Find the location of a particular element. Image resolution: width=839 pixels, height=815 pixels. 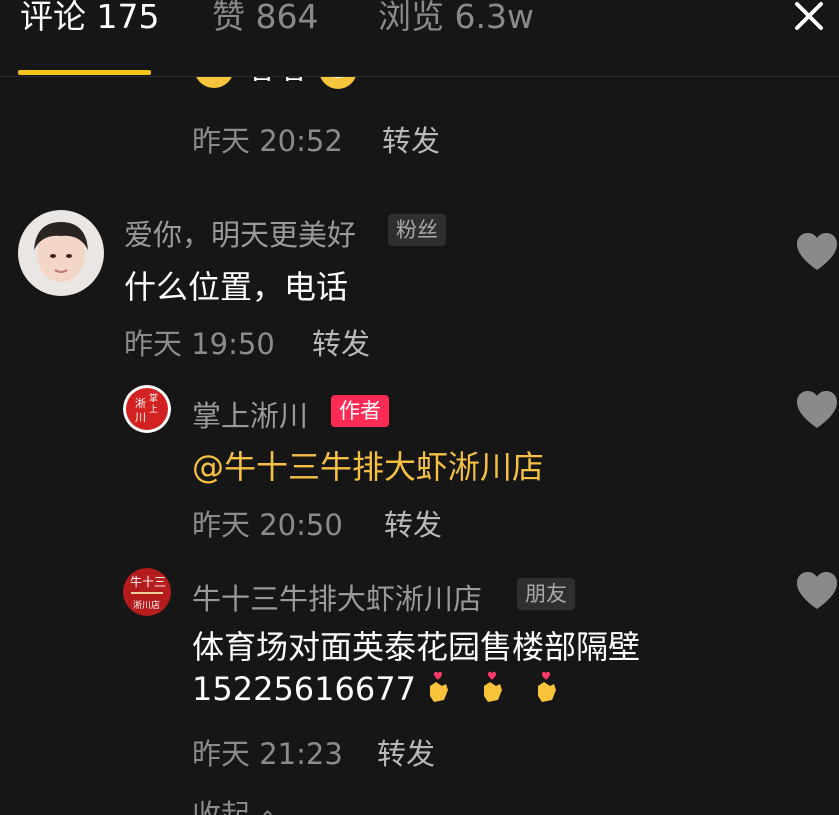

comment-text: 什么位置，电话 is located at coordinates (236, 287).